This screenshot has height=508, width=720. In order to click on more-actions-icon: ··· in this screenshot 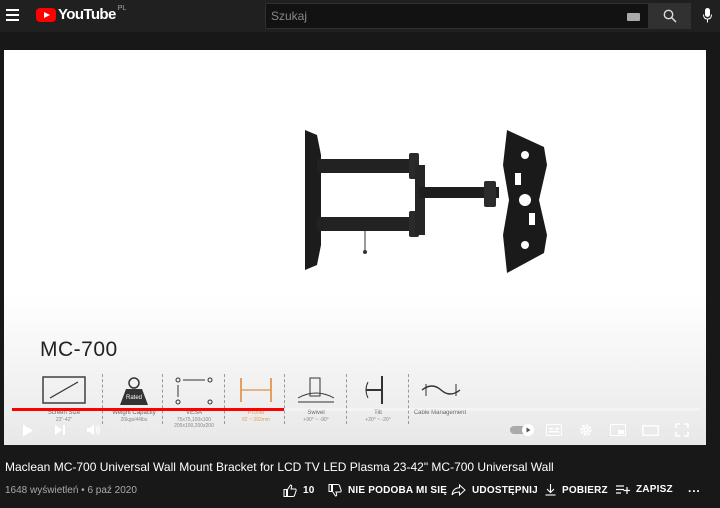, I will do `click(694, 491)`.